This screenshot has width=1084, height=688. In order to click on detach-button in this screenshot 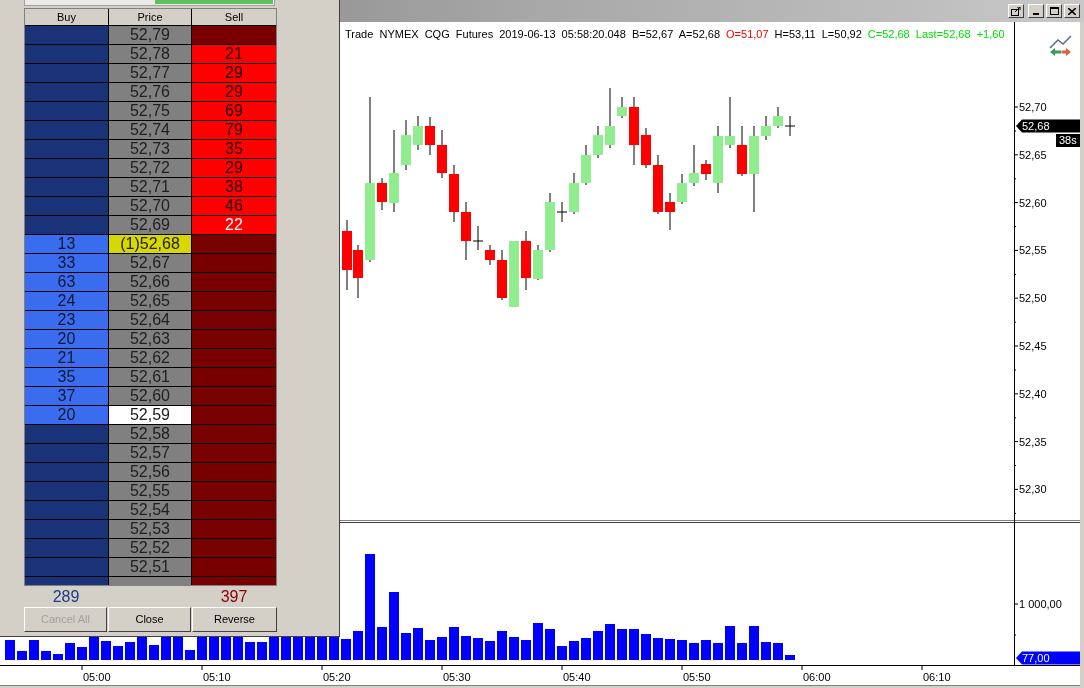, I will do `click(1016, 11)`.